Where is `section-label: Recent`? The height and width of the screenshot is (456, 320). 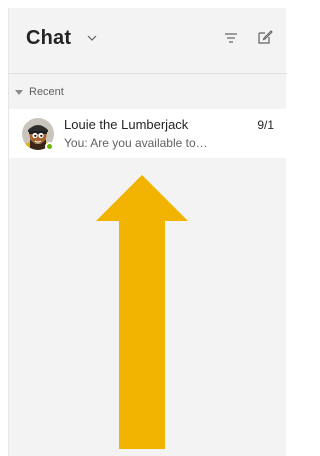
section-label: Recent is located at coordinates (46, 92).